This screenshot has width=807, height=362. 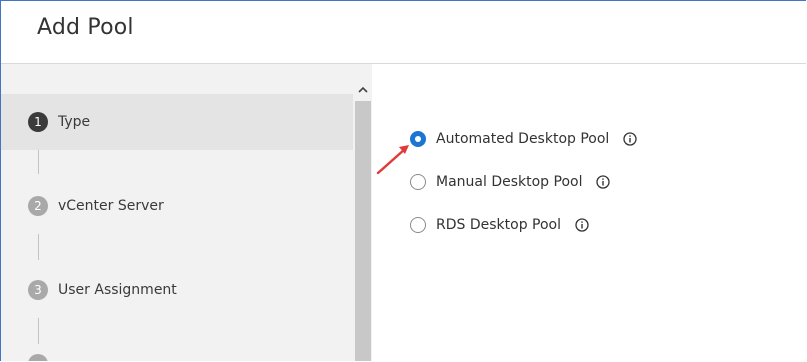 What do you see at coordinates (392, 160) in the screenshot?
I see `red-arrow-icon` at bounding box center [392, 160].